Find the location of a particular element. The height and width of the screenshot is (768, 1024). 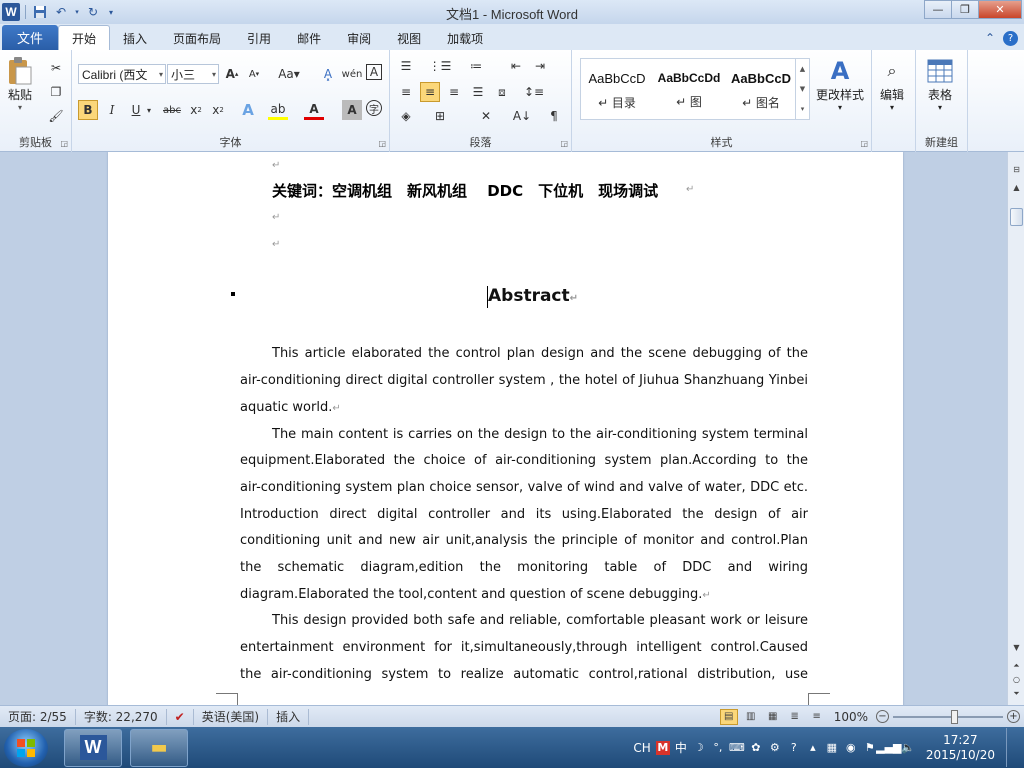

keywords-line: 关键词：空调机组 新风机组 DDC 下位机 现场调试 is located at coordinates (465, 190).